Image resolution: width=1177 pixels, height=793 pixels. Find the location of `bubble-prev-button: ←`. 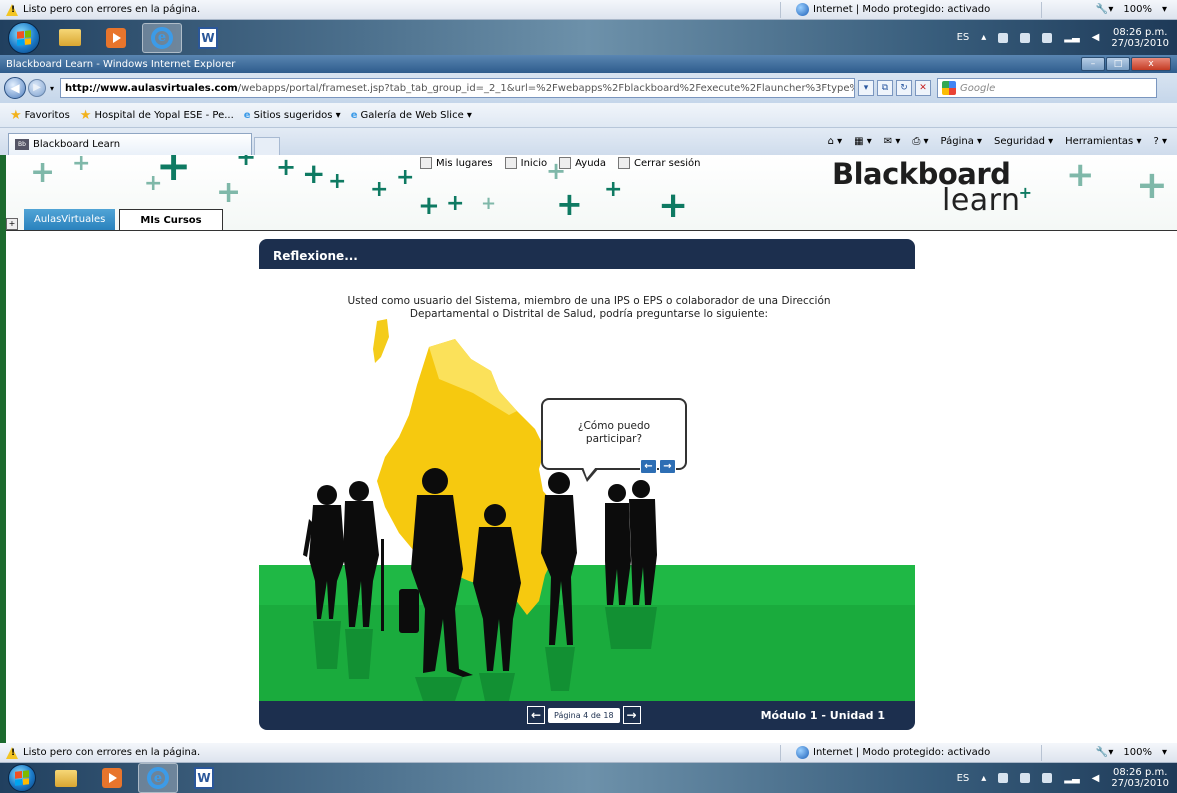

bubble-prev-button: ← is located at coordinates (648, 466).